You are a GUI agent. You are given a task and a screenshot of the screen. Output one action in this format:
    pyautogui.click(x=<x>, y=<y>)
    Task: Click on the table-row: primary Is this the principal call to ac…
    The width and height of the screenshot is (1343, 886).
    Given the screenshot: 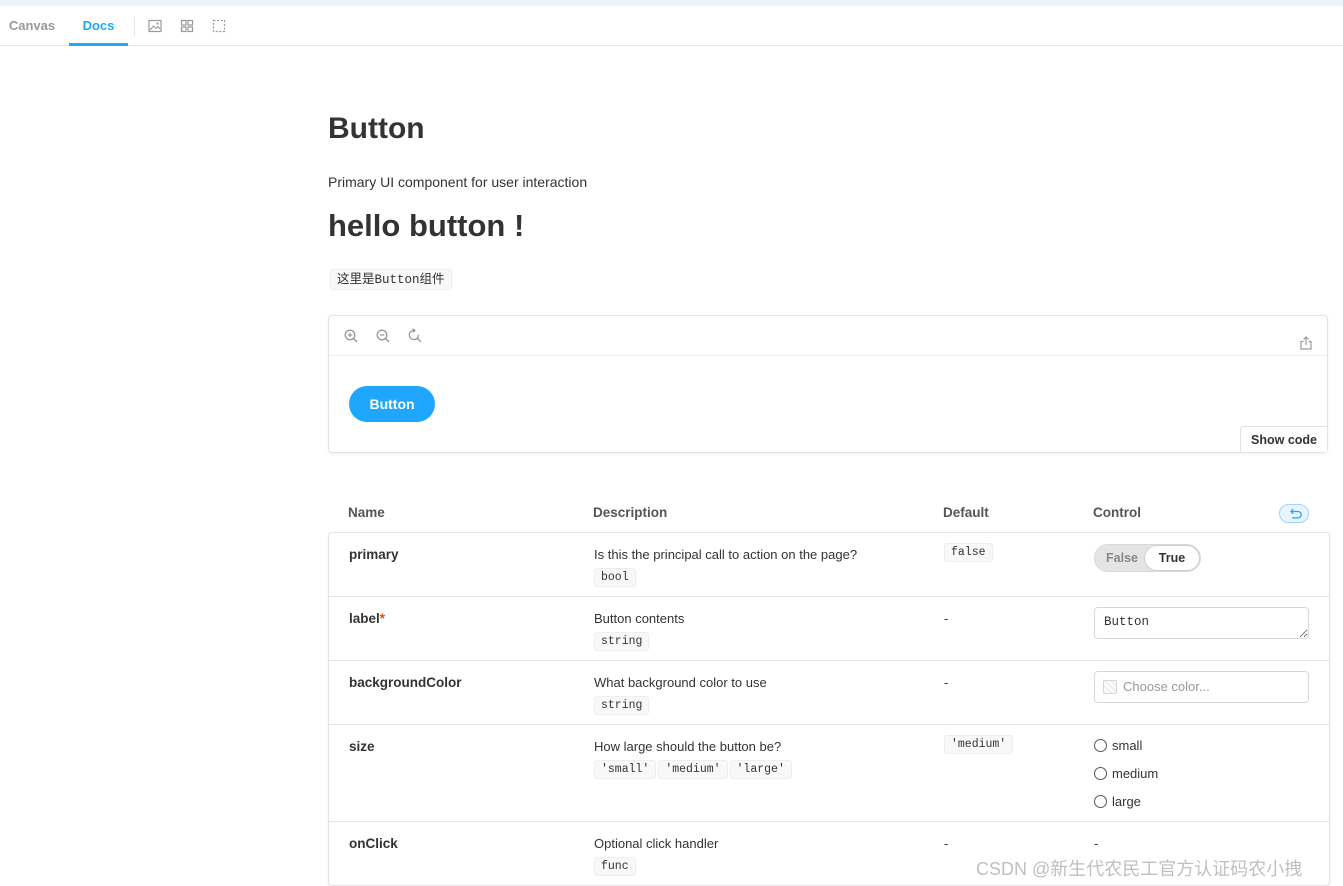 What is the action you would take?
    pyautogui.click(x=829, y=565)
    